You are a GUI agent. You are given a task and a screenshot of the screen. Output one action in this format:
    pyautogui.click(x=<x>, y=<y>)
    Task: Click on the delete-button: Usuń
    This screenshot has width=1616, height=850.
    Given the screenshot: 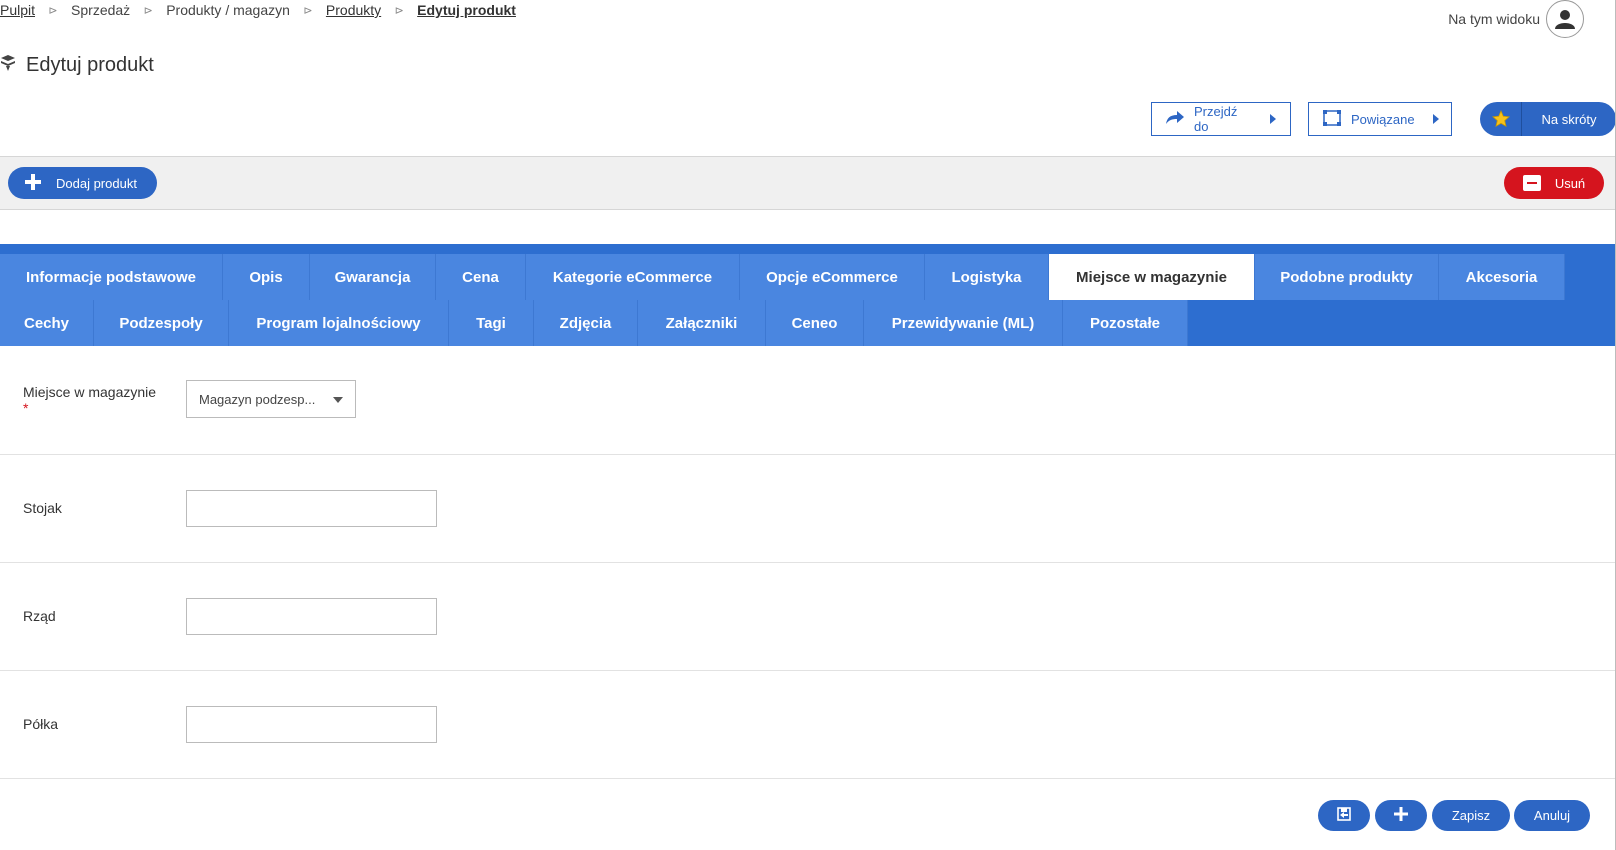 What is the action you would take?
    pyautogui.click(x=1554, y=183)
    